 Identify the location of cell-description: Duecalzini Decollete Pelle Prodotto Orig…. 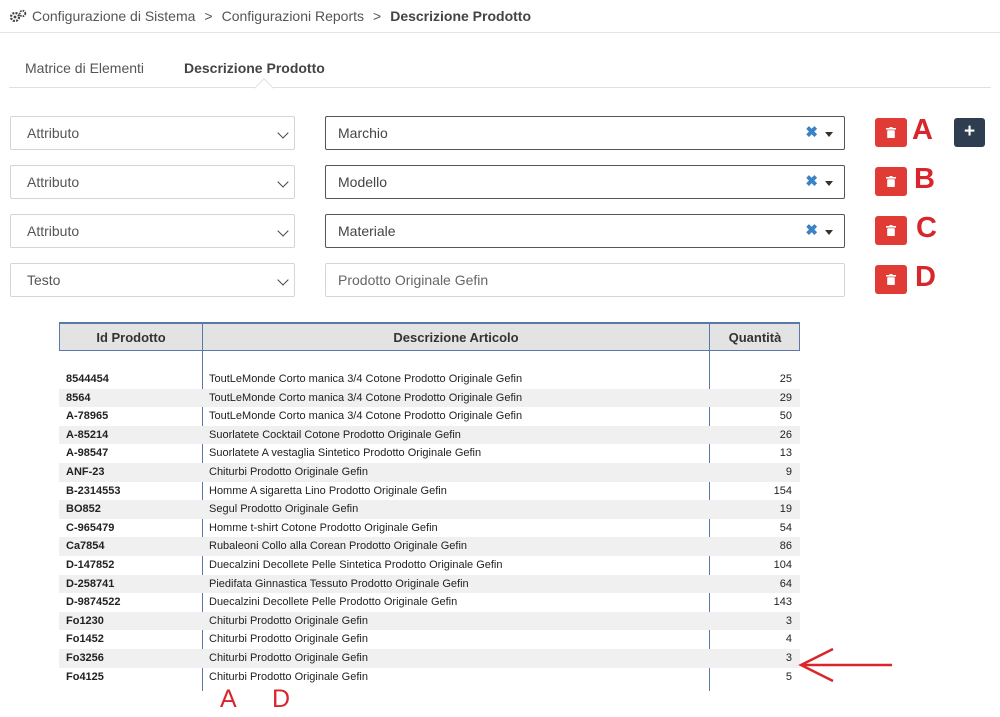
(333, 602).